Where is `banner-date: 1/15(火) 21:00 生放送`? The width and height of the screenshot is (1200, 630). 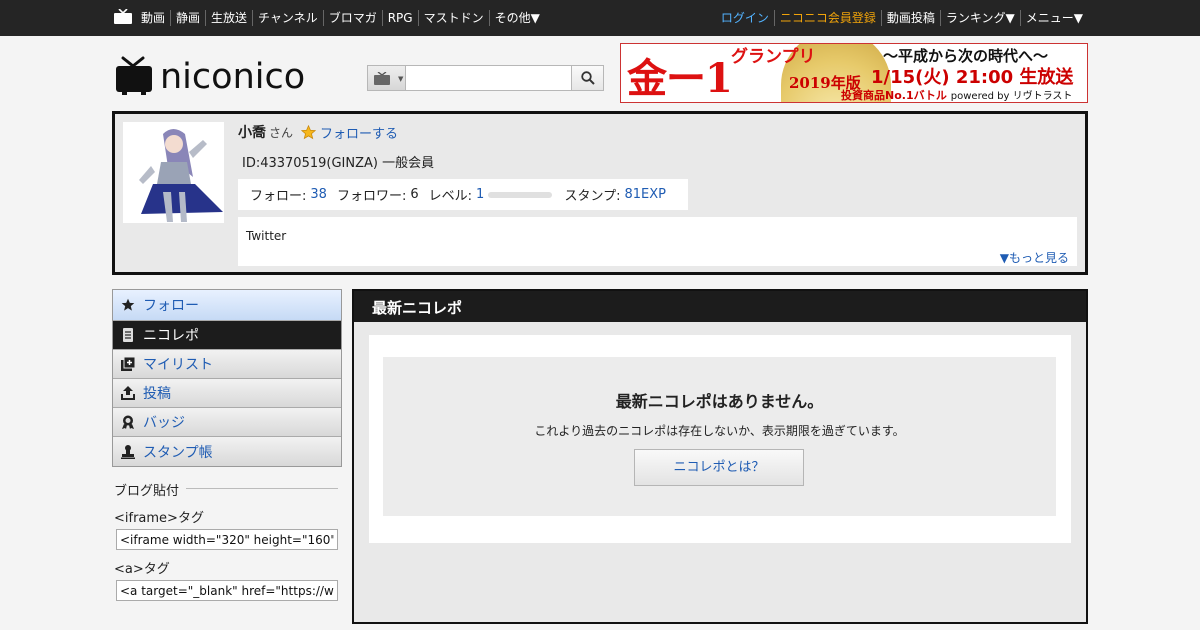 banner-date: 1/15(火) 21:00 生放送 is located at coordinates (972, 77).